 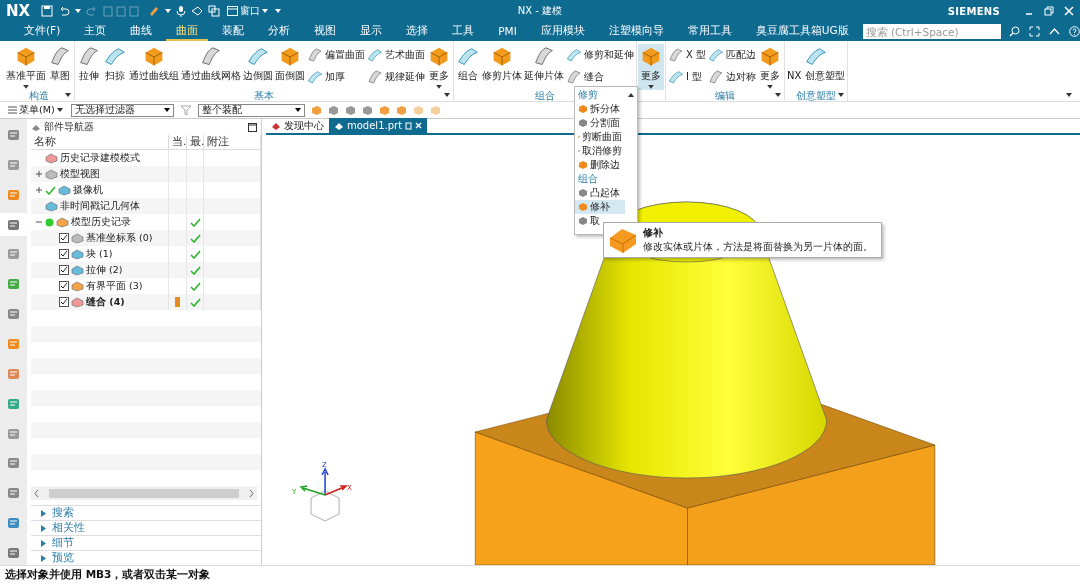 I want to click on ribbon-button: 修剪和延伸, so click(x=600, y=54).